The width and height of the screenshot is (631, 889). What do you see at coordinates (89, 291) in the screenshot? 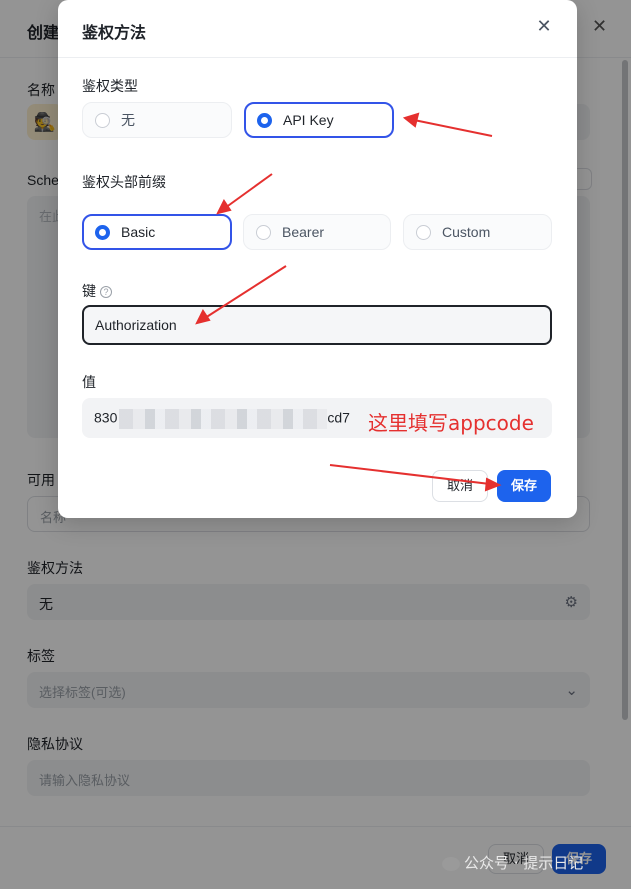
I see `key-label-text: 键` at bounding box center [89, 291].